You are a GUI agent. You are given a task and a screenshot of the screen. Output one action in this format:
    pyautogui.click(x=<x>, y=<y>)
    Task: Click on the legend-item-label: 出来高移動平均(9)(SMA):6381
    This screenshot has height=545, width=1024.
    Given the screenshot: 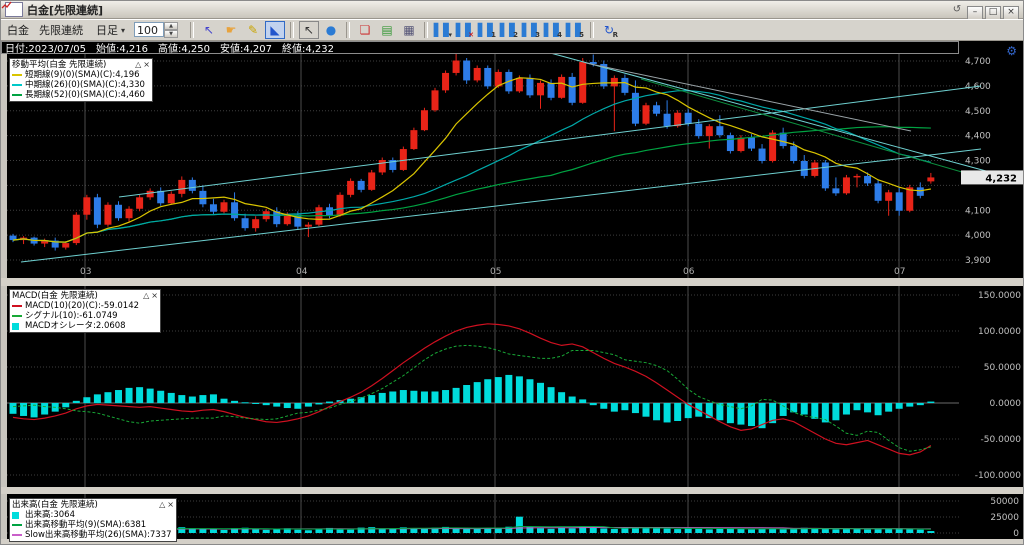 What is the action you would take?
    pyautogui.click(x=86, y=525)
    